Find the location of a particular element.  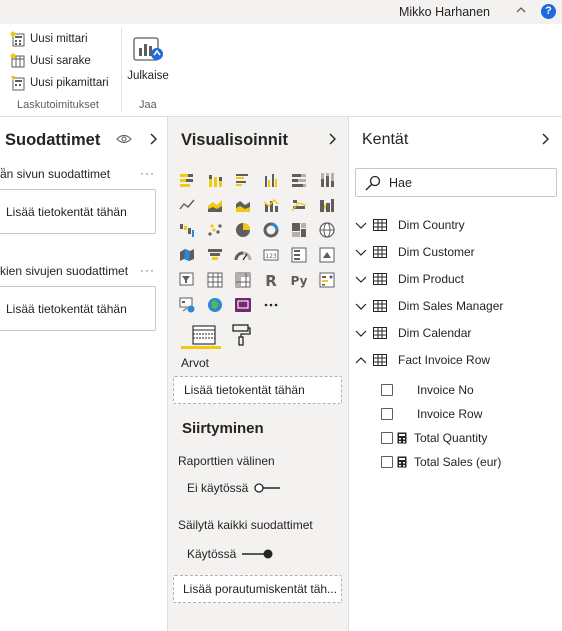

fields-search: Hae is located at coordinates (456, 182).